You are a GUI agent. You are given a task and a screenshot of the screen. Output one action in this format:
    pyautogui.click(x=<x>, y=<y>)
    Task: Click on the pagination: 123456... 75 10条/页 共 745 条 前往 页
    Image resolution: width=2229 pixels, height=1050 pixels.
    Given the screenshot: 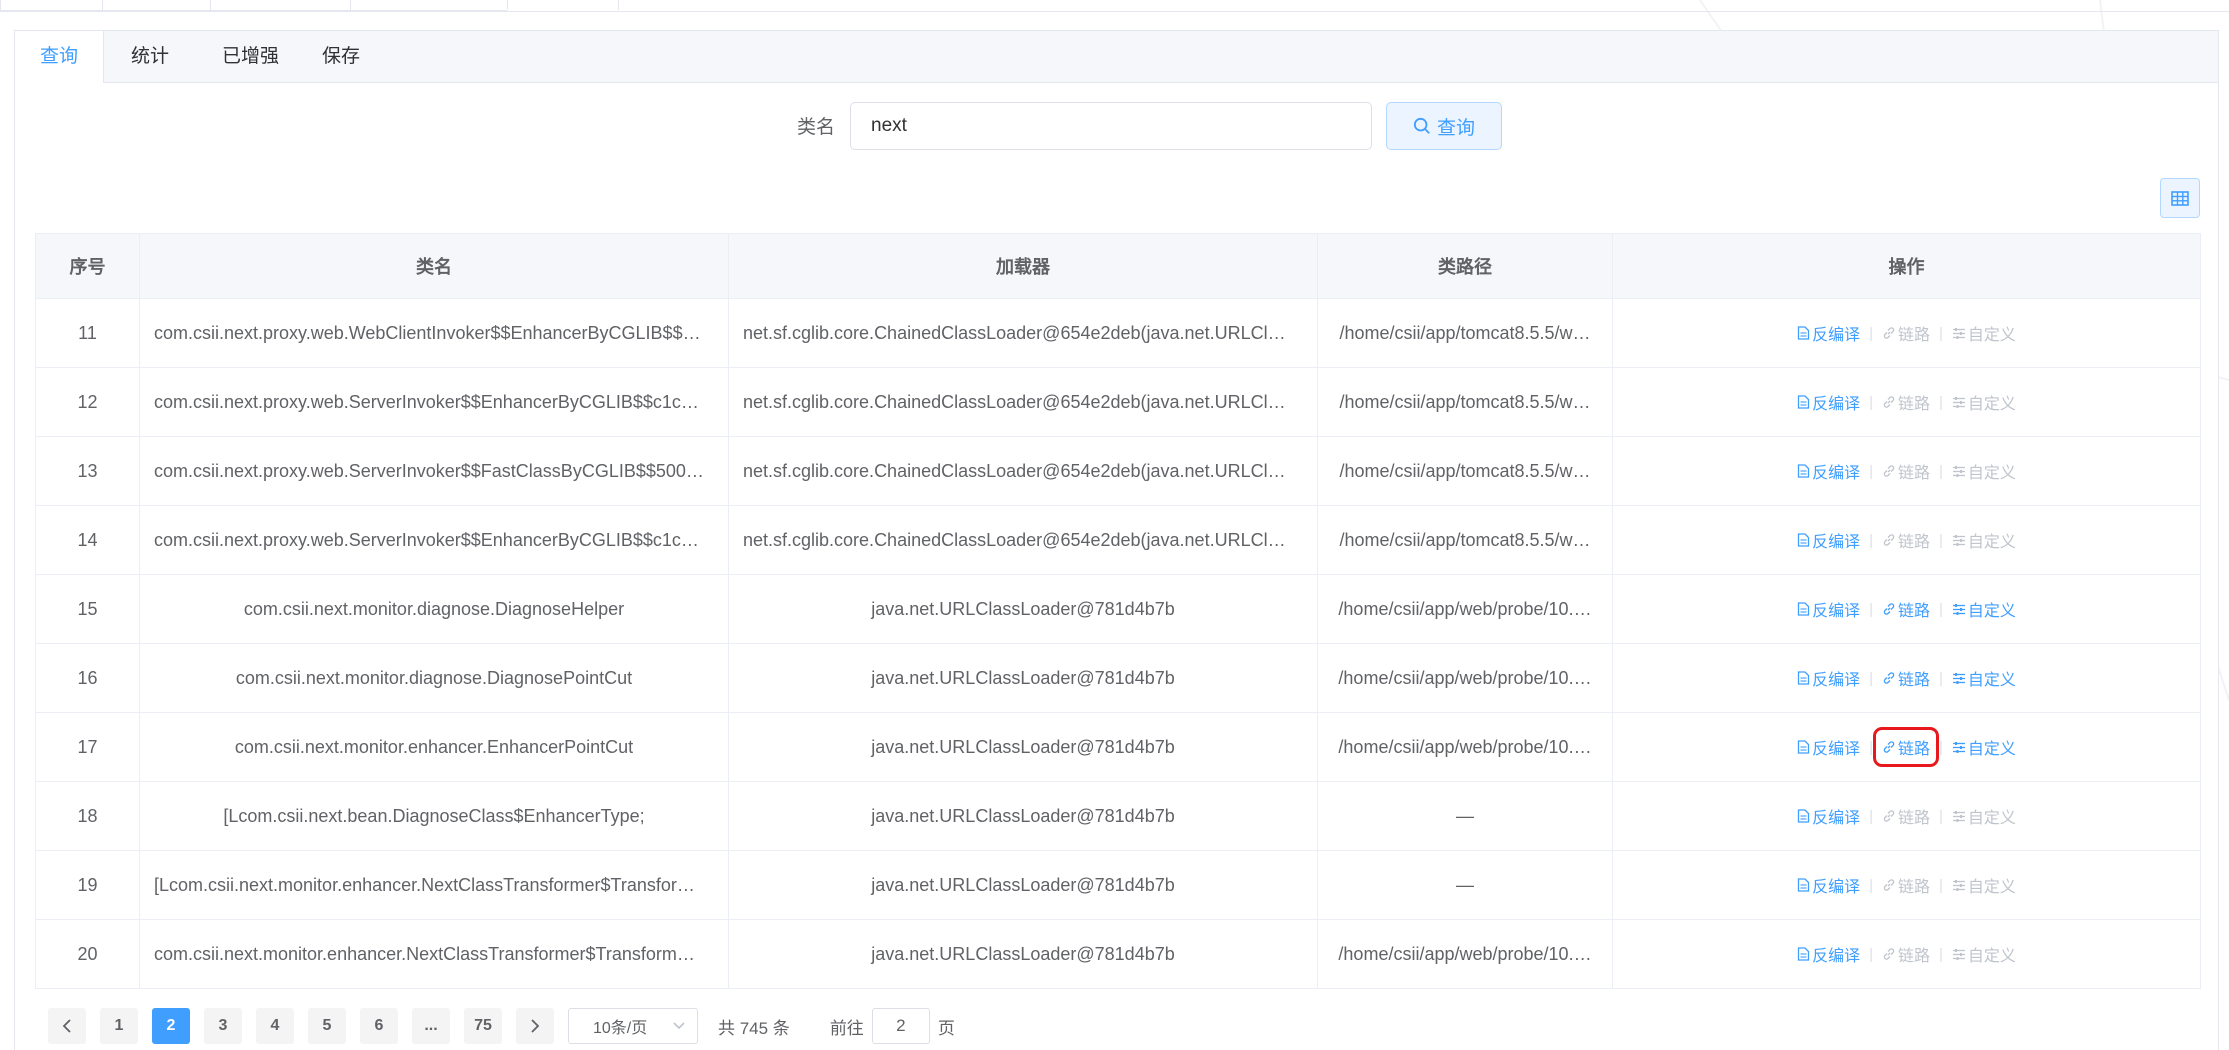 What is the action you would take?
    pyautogui.click(x=501, y=1026)
    